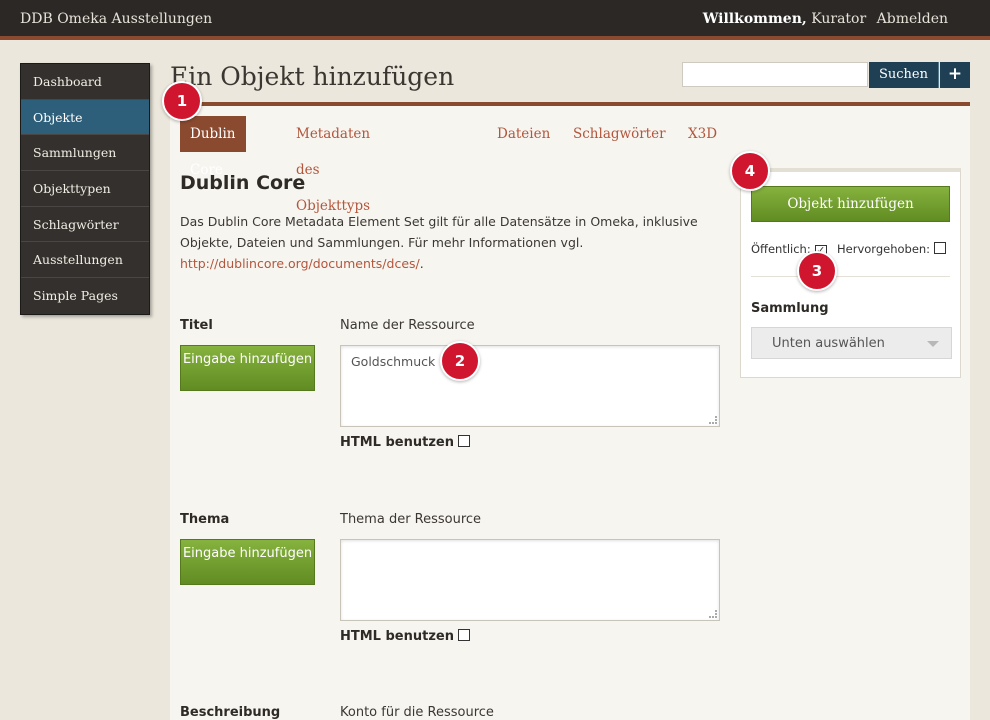 The width and height of the screenshot is (990, 720). What do you see at coordinates (196, 325) in the screenshot?
I see `field-label-title: Titel` at bounding box center [196, 325].